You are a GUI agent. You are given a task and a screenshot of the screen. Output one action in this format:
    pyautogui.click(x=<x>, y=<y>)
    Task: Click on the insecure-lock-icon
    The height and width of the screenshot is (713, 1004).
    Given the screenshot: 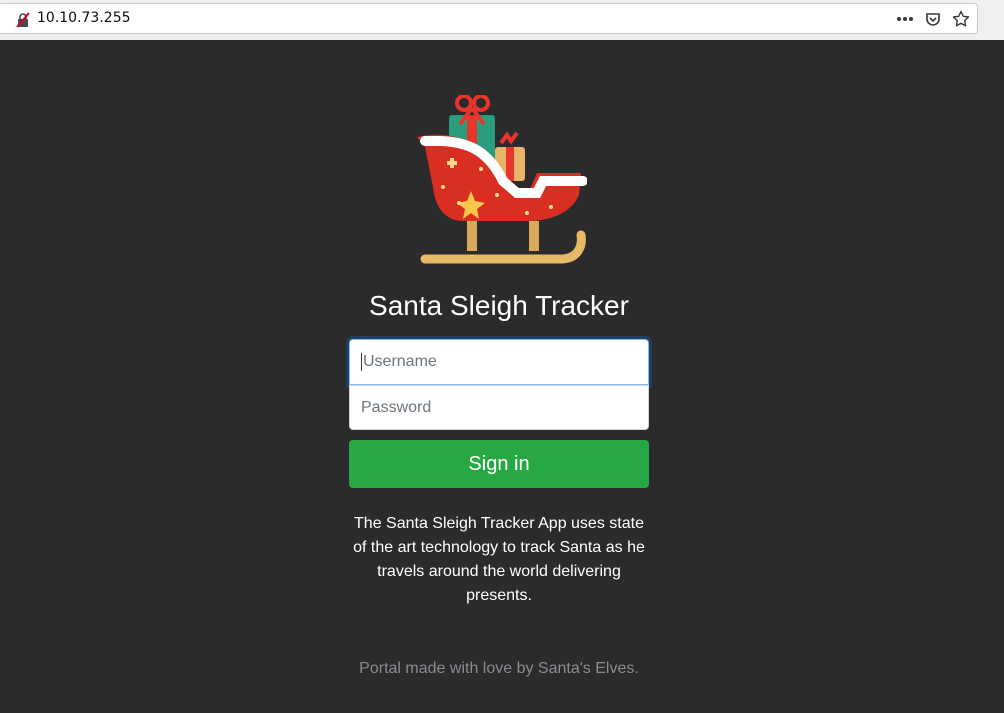 What is the action you would take?
    pyautogui.click(x=23, y=20)
    